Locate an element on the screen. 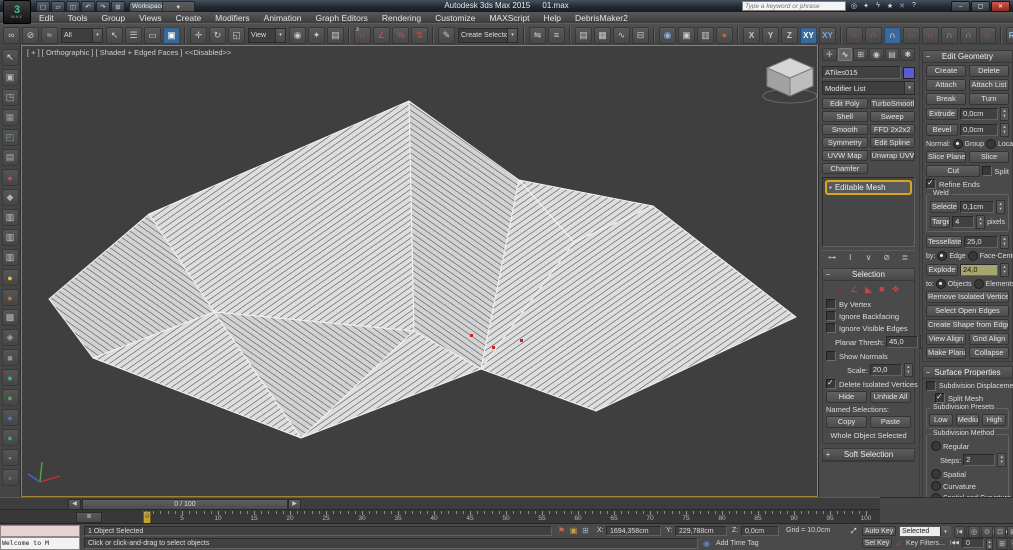  menu-help: Help is located at coordinates (551, 18).